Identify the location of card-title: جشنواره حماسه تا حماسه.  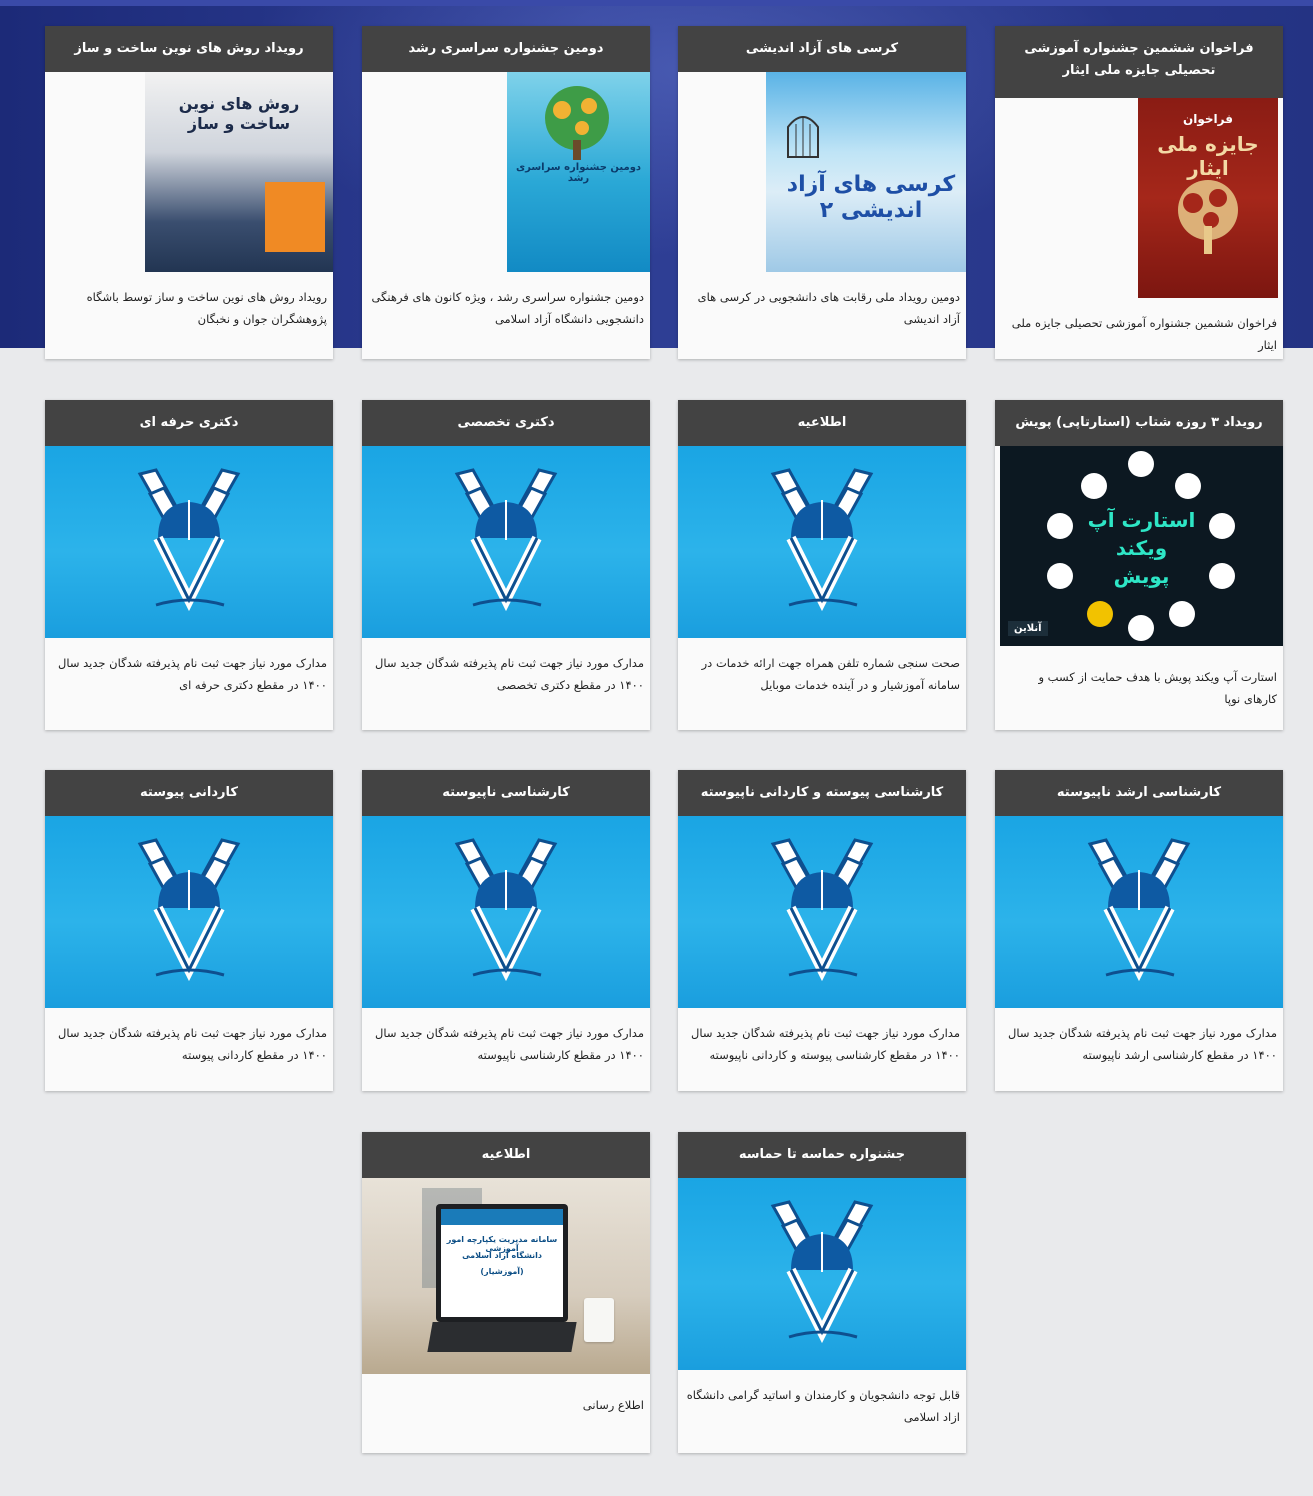
(822, 1155).